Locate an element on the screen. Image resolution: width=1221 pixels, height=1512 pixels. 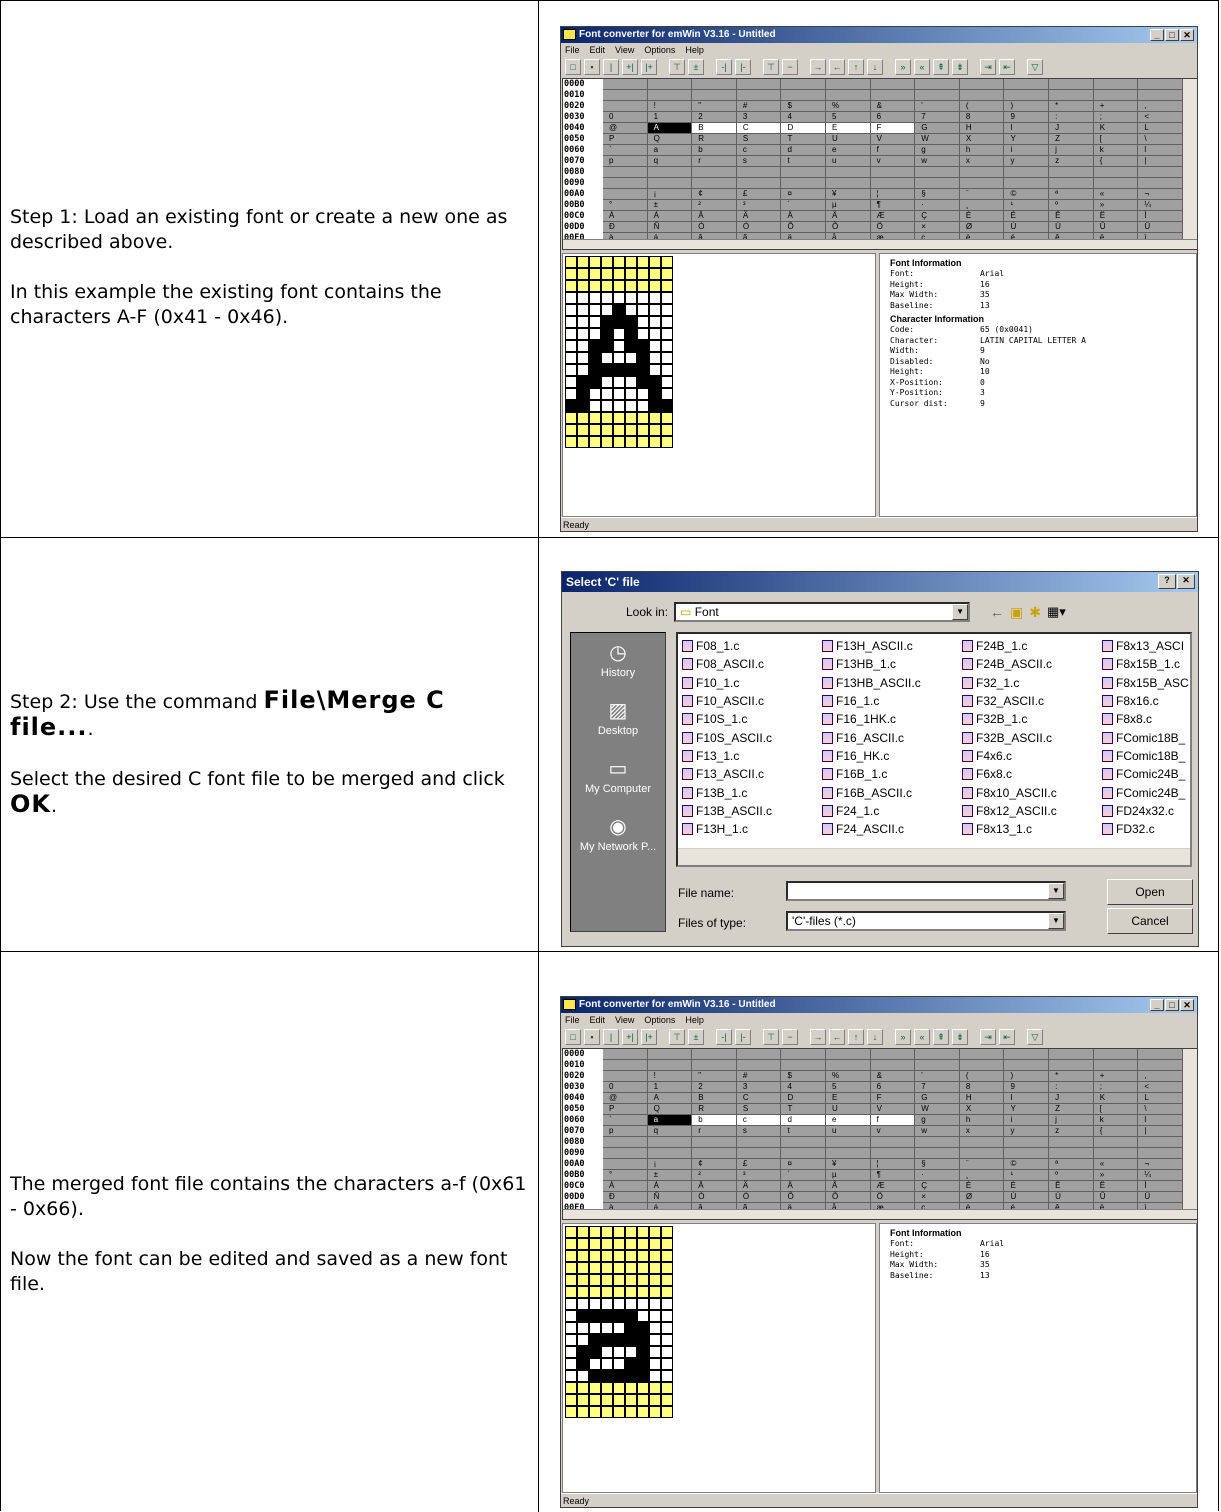
character-cell: Ú is located at coordinates (1071, 227).